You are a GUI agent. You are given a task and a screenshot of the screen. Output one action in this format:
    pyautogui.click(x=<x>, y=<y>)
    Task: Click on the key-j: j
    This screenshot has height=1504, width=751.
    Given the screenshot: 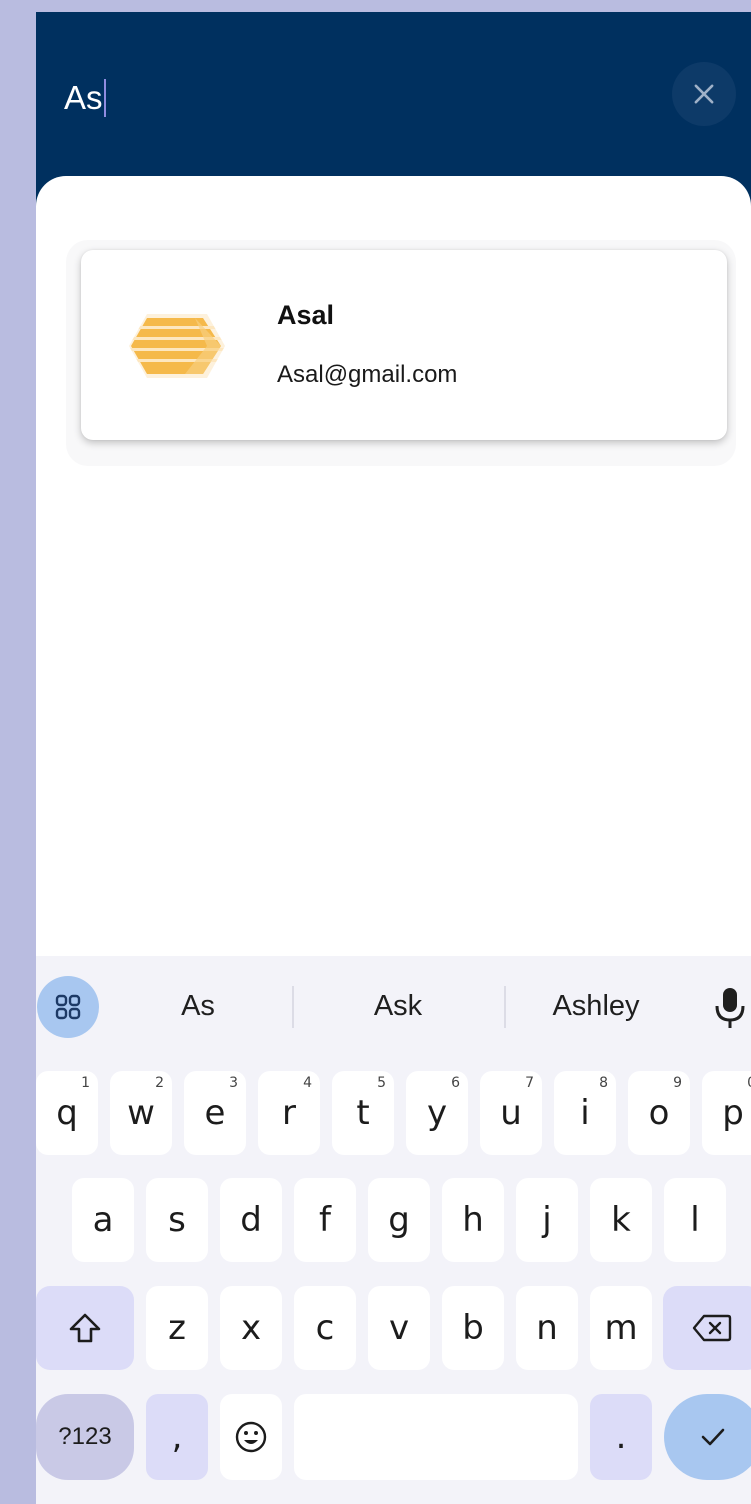 What is the action you would take?
    pyautogui.click(x=547, y=1220)
    